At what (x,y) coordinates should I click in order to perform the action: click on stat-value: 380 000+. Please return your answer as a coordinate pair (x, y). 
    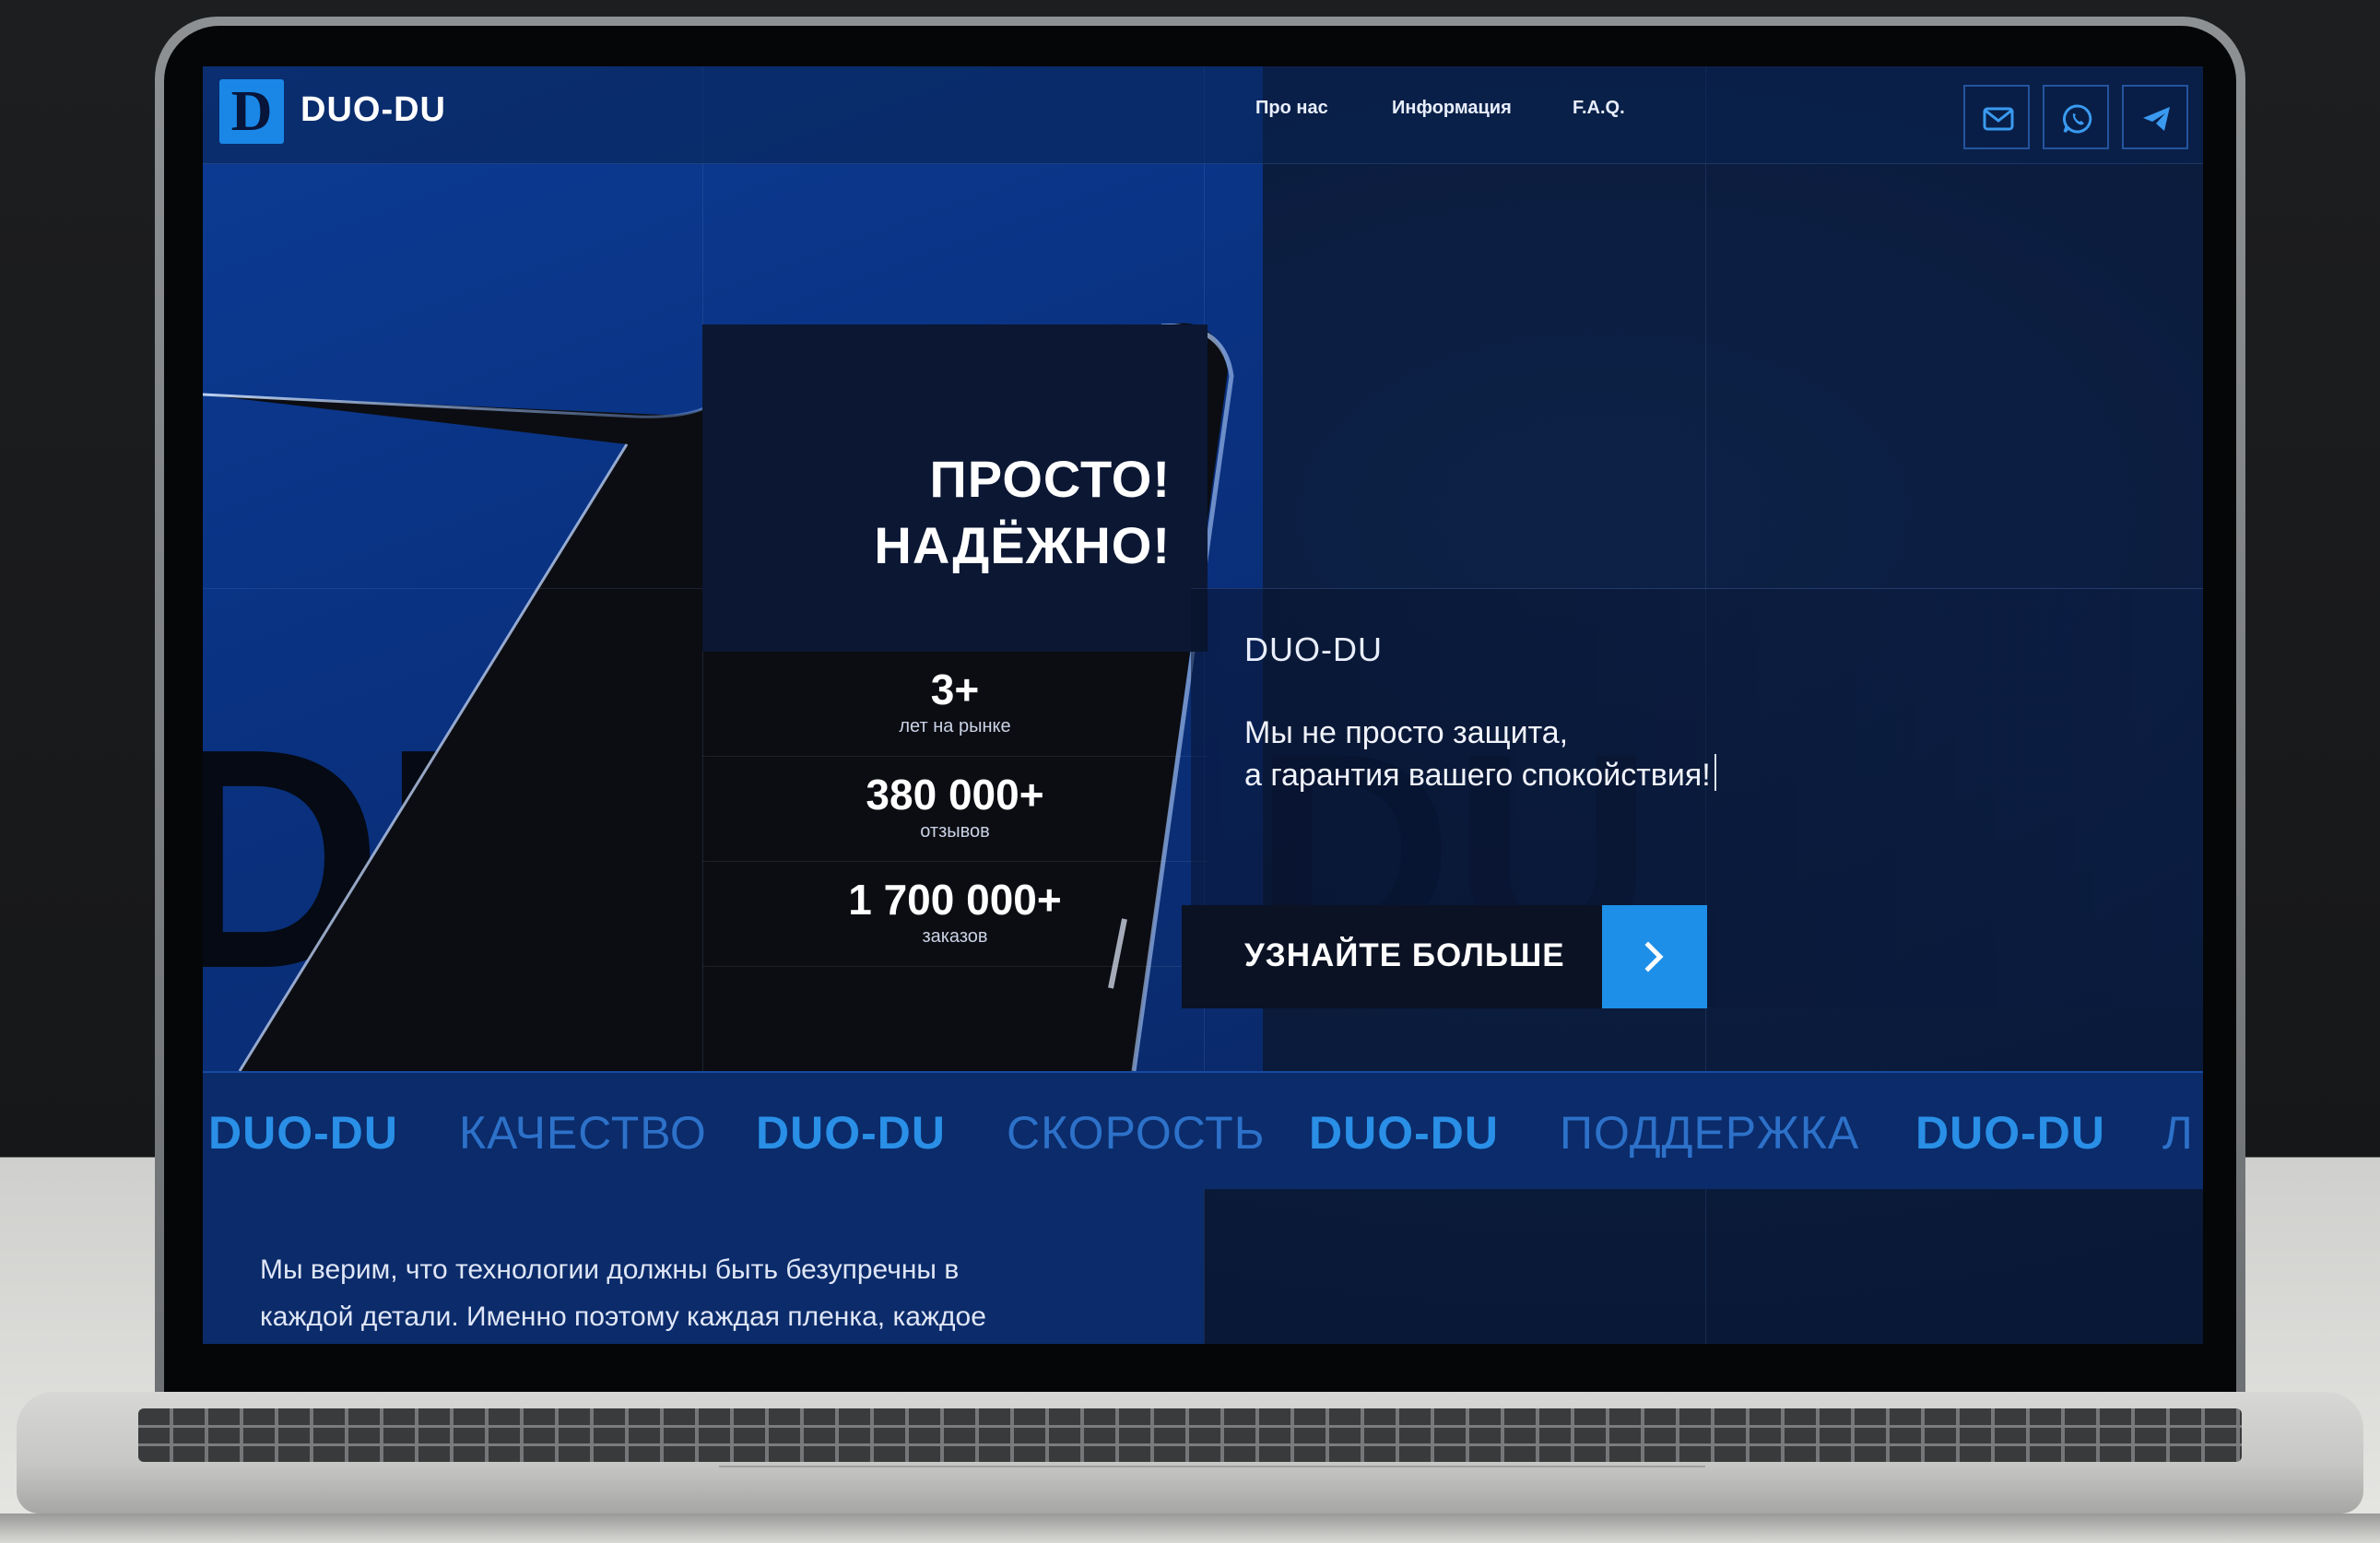
    Looking at the image, I should click on (955, 795).